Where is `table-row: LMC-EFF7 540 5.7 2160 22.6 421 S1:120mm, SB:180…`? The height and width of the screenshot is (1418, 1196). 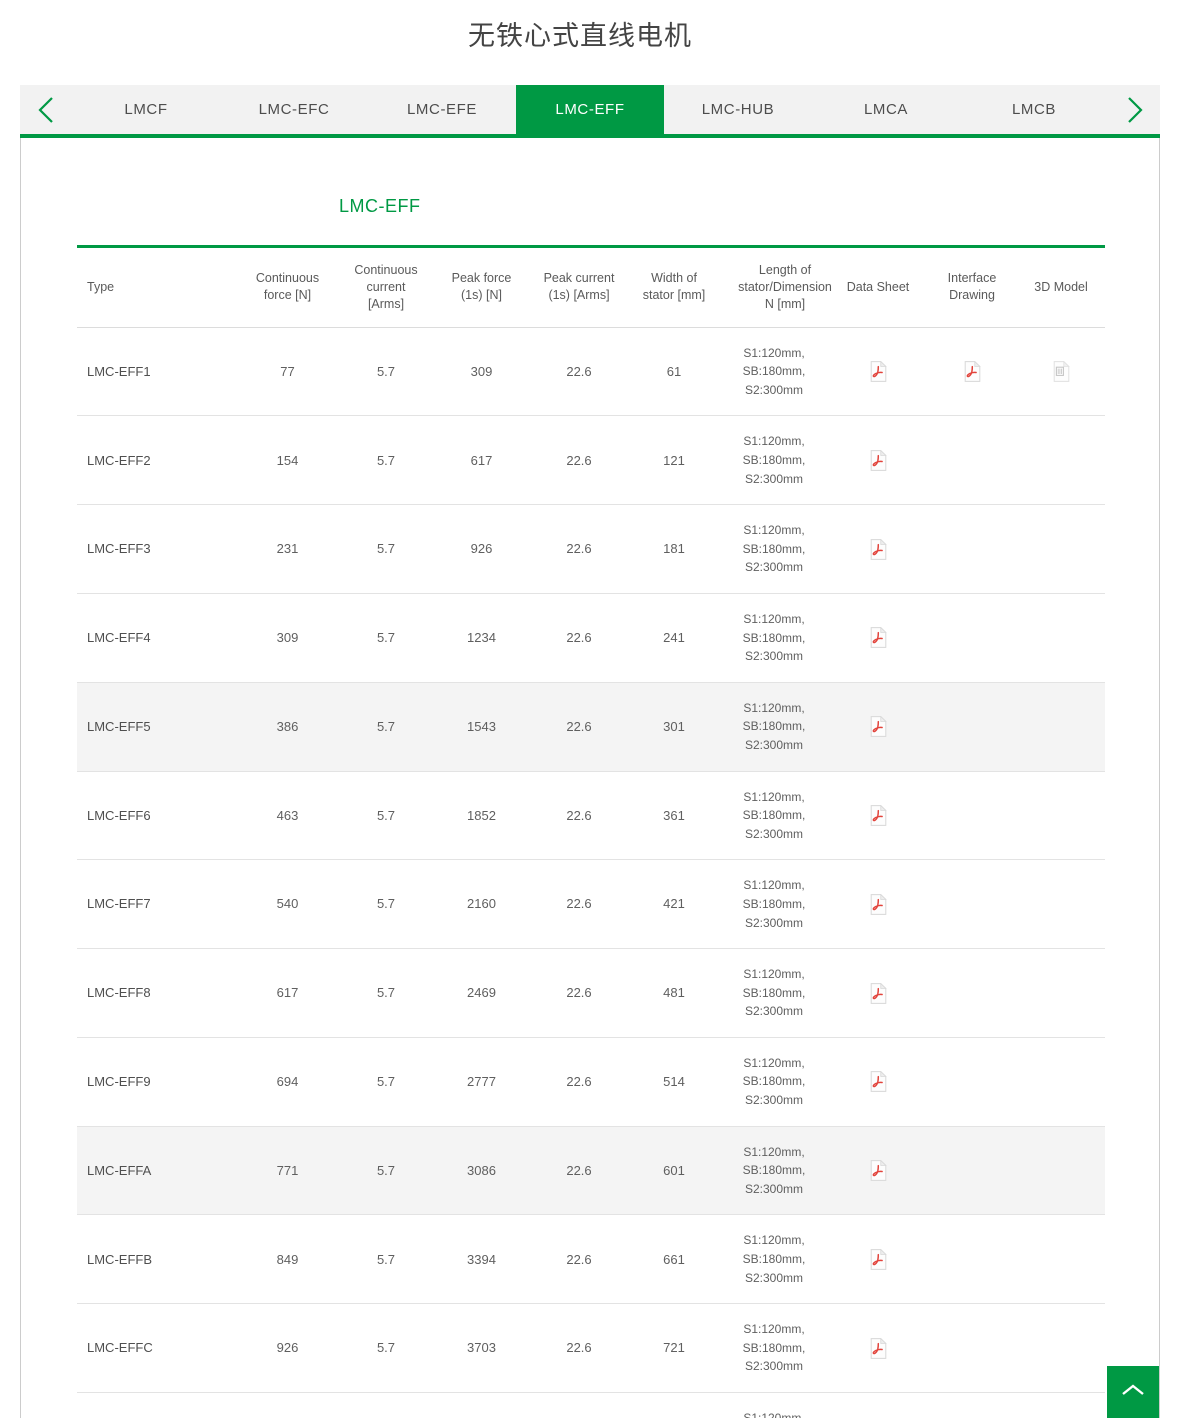
table-row: LMC-EFF7 540 5.7 2160 22.6 421 S1:120mm, SB:180… is located at coordinates (591, 904).